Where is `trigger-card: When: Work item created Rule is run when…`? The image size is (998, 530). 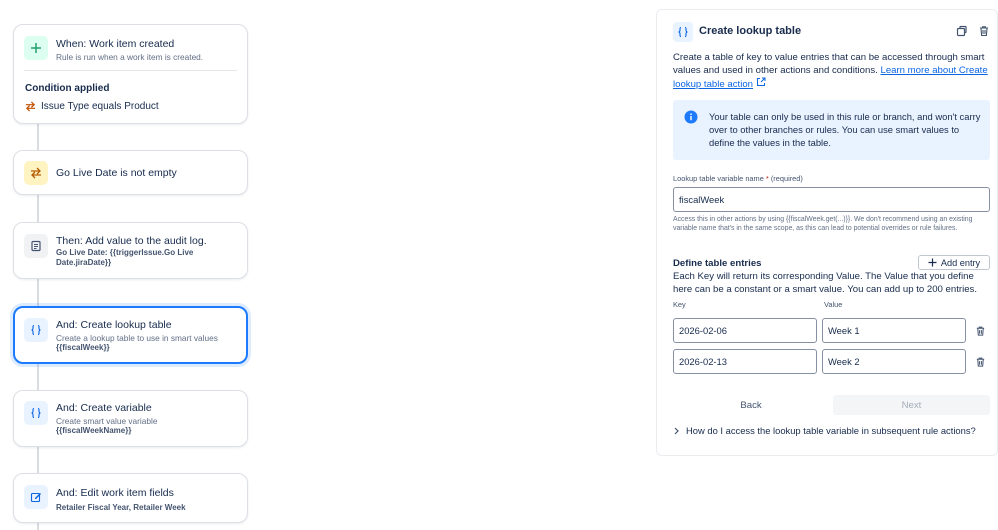
trigger-card: When: Work item created Rule is run when… is located at coordinates (130, 74).